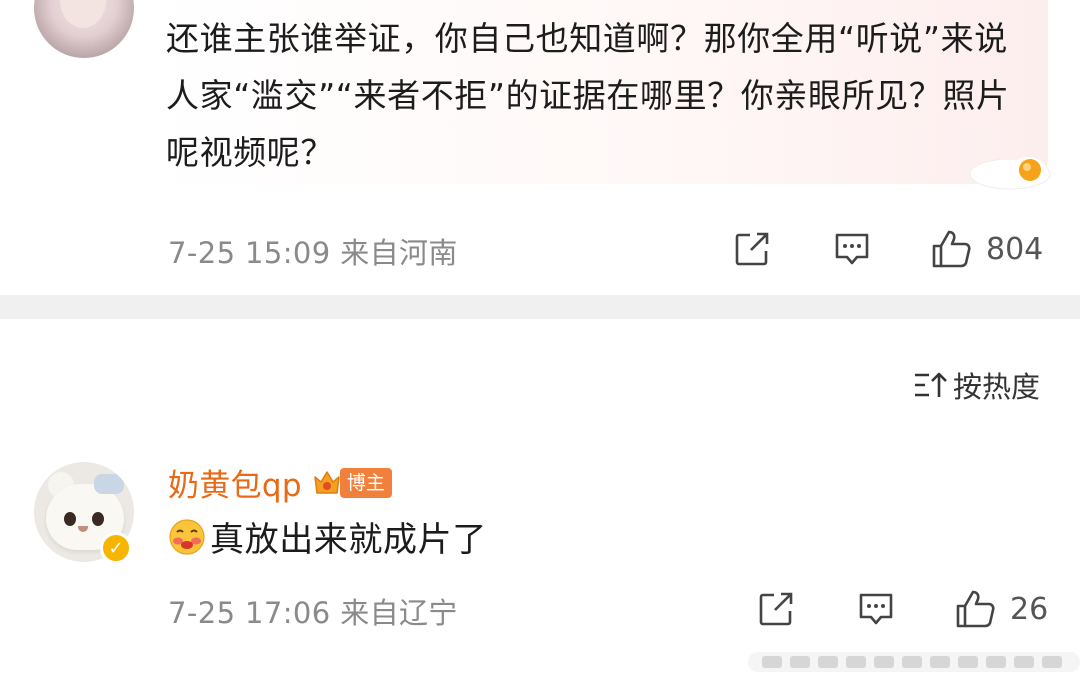 The height and width of the screenshot is (684, 1080). What do you see at coordinates (84, 29) in the screenshot?
I see `commenter-avatar` at bounding box center [84, 29].